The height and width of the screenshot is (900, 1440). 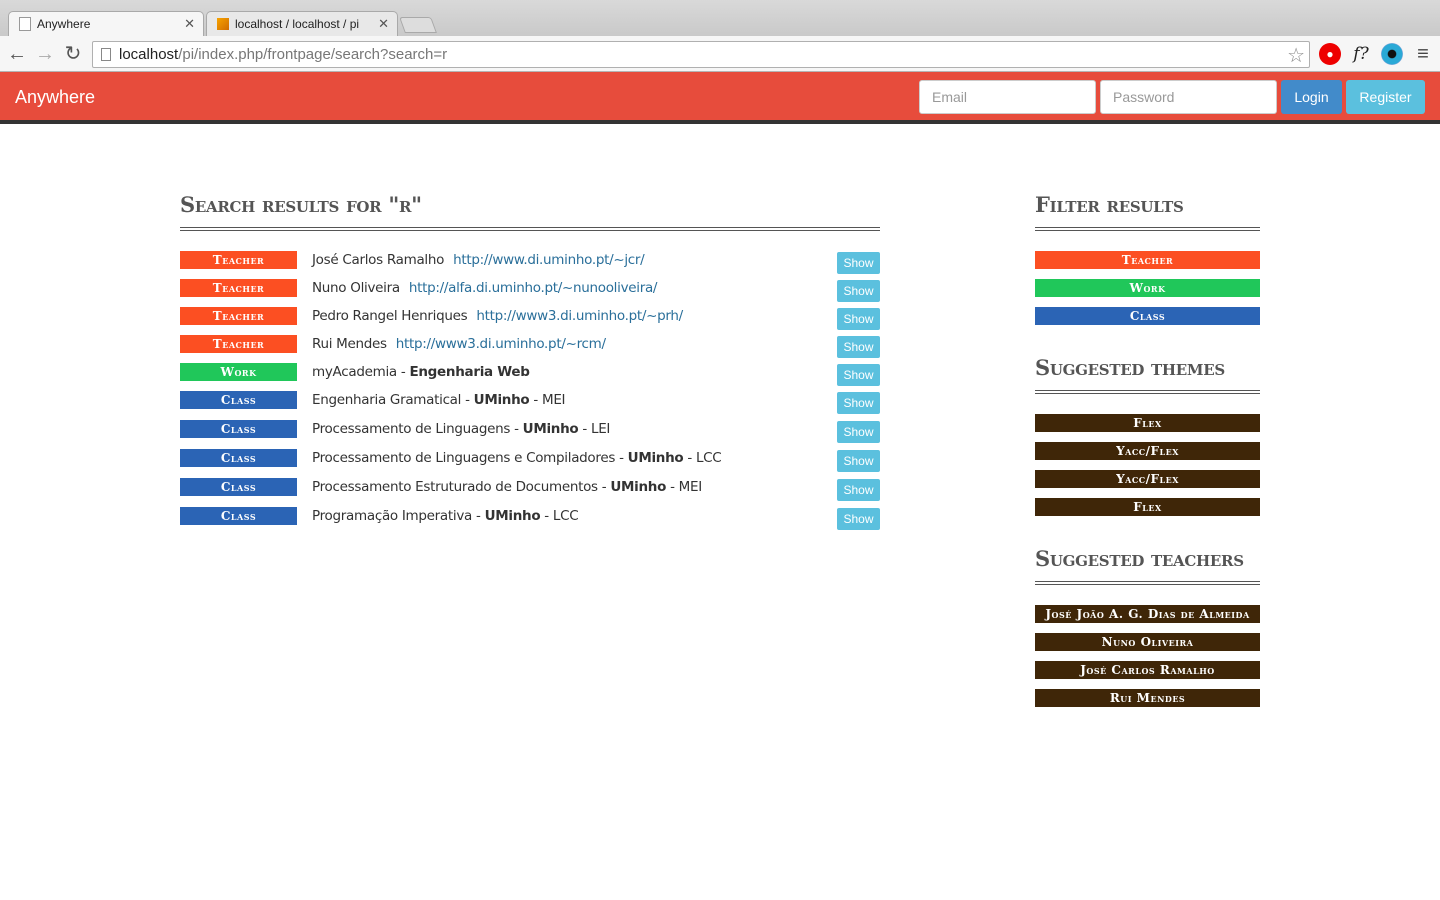 What do you see at coordinates (1147, 316) in the screenshot?
I see `filter-badge: Class` at bounding box center [1147, 316].